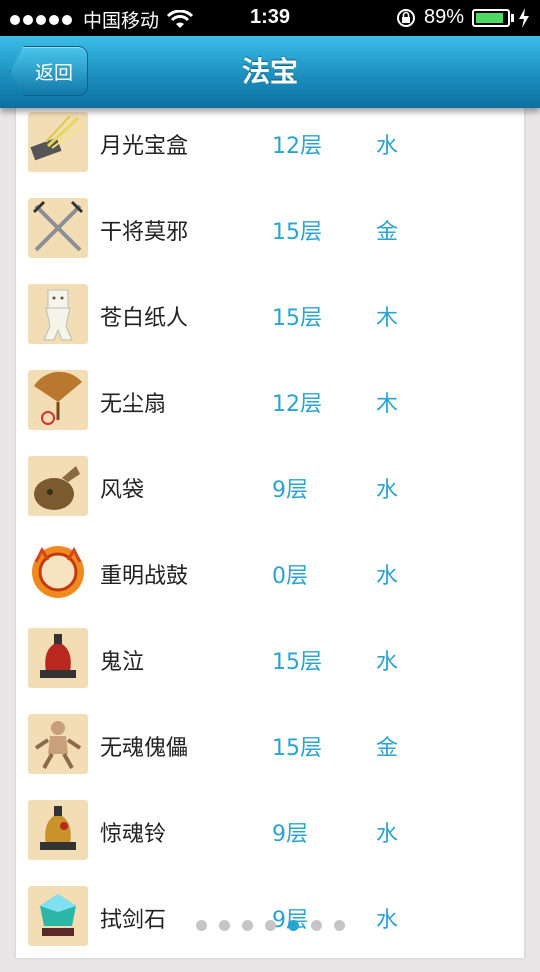 The width and height of the screenshot is (540, 972). What do you see at coordinates (270, 671) in the screenshot?
I see `list-item: 鬼泣 15层 水` at bounding box center [270, 671].